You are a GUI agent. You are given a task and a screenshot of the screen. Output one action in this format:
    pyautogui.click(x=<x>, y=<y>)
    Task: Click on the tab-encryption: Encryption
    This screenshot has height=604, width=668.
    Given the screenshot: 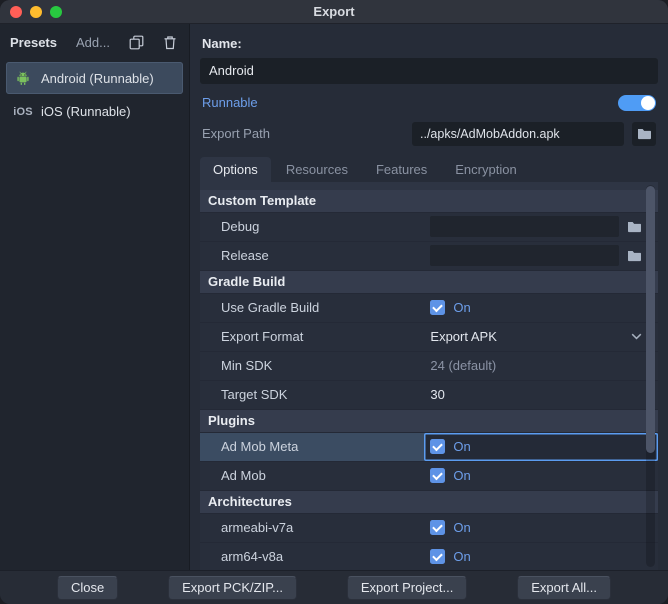 What is the action you would take?
    pyautogui.click(x=485, y=169)
    